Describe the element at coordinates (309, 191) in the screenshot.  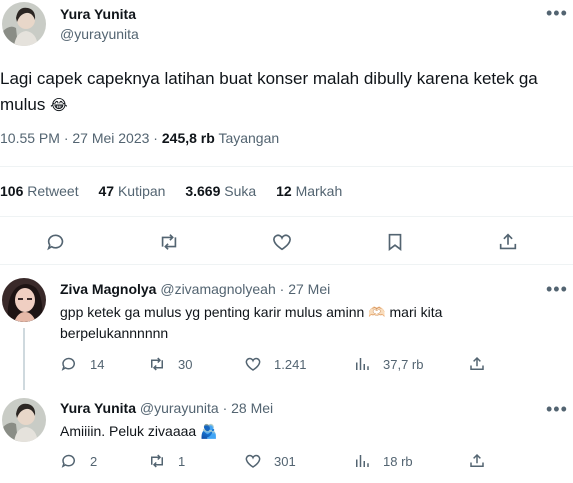
I see `bookmark-stat: 12 Markah` at that location.